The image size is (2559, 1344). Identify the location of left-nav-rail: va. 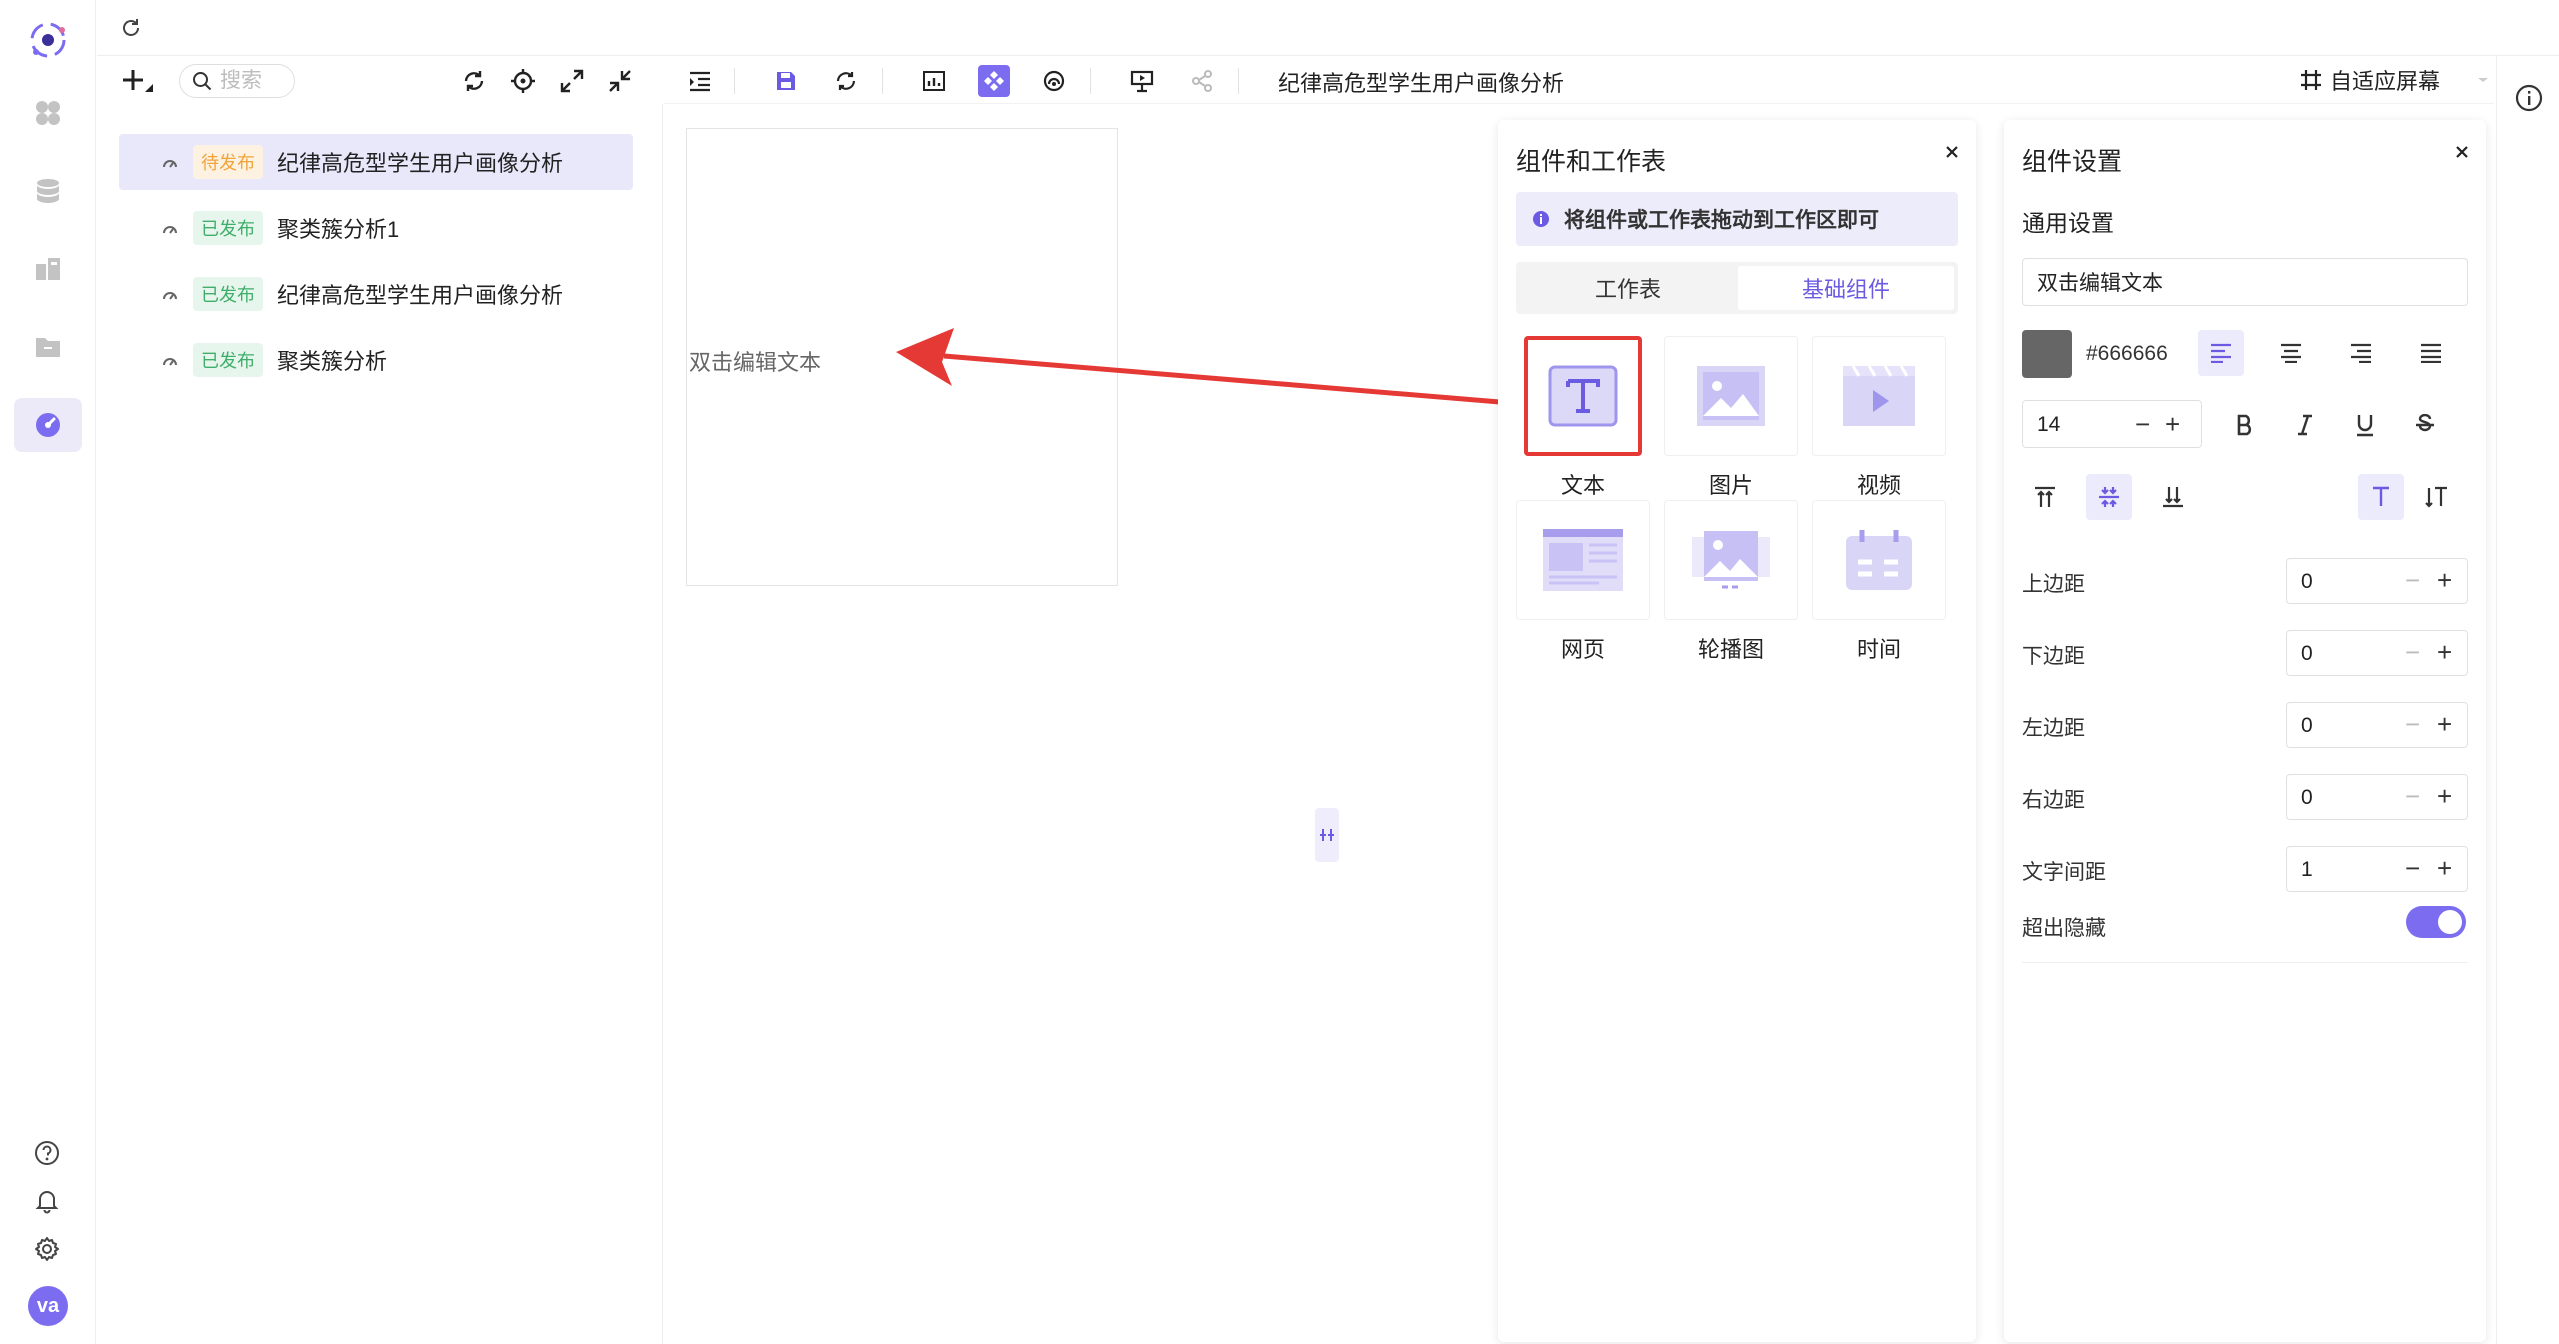
(48, 672).